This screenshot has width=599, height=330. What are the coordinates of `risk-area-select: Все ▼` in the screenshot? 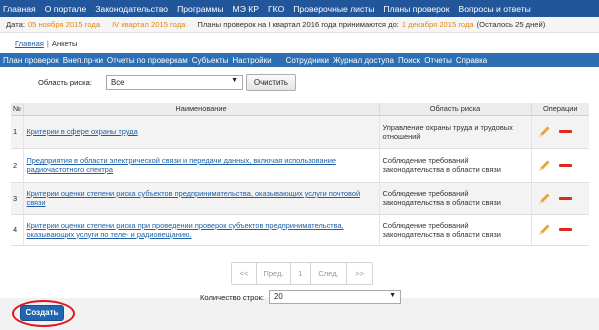 It's located at (174, 82).